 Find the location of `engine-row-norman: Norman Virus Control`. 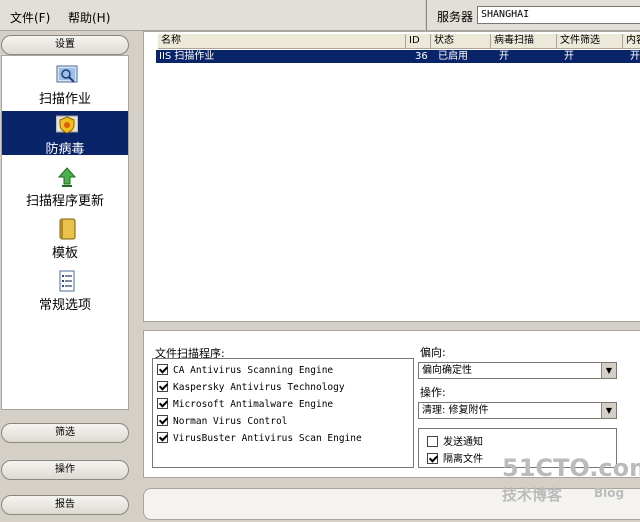

engine-row-norman: Norman Virus Control is located at coordinates (222, 422).